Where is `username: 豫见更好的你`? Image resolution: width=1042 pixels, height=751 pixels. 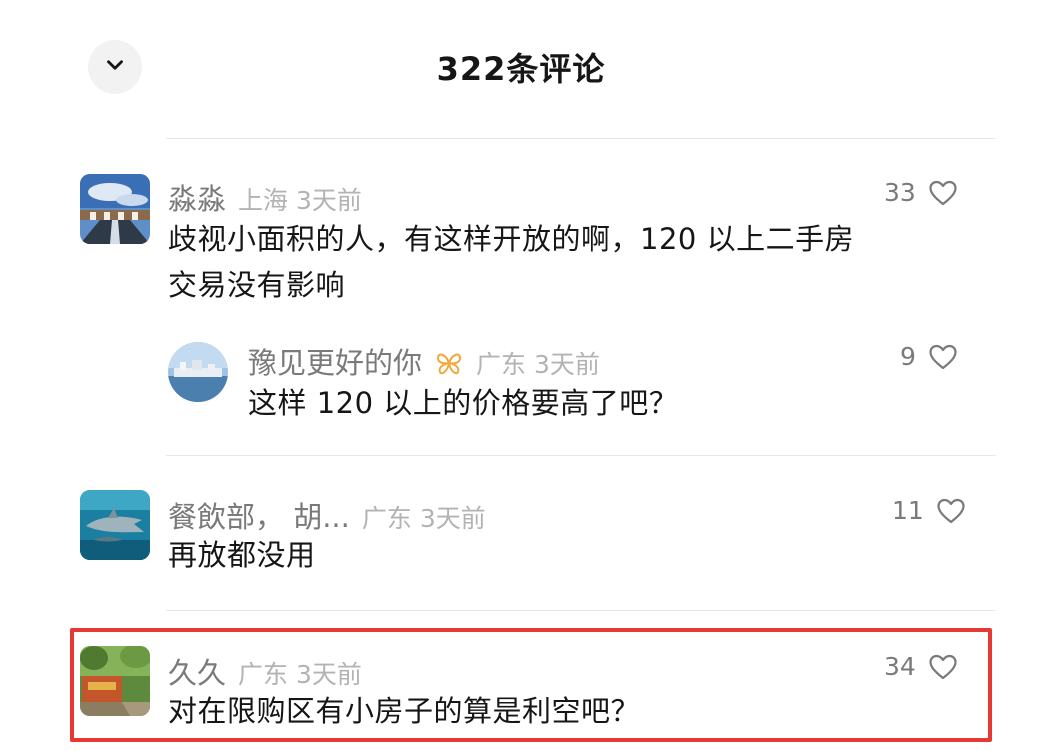
username: 豫见更好的你 is located at coordinates (335, 361).